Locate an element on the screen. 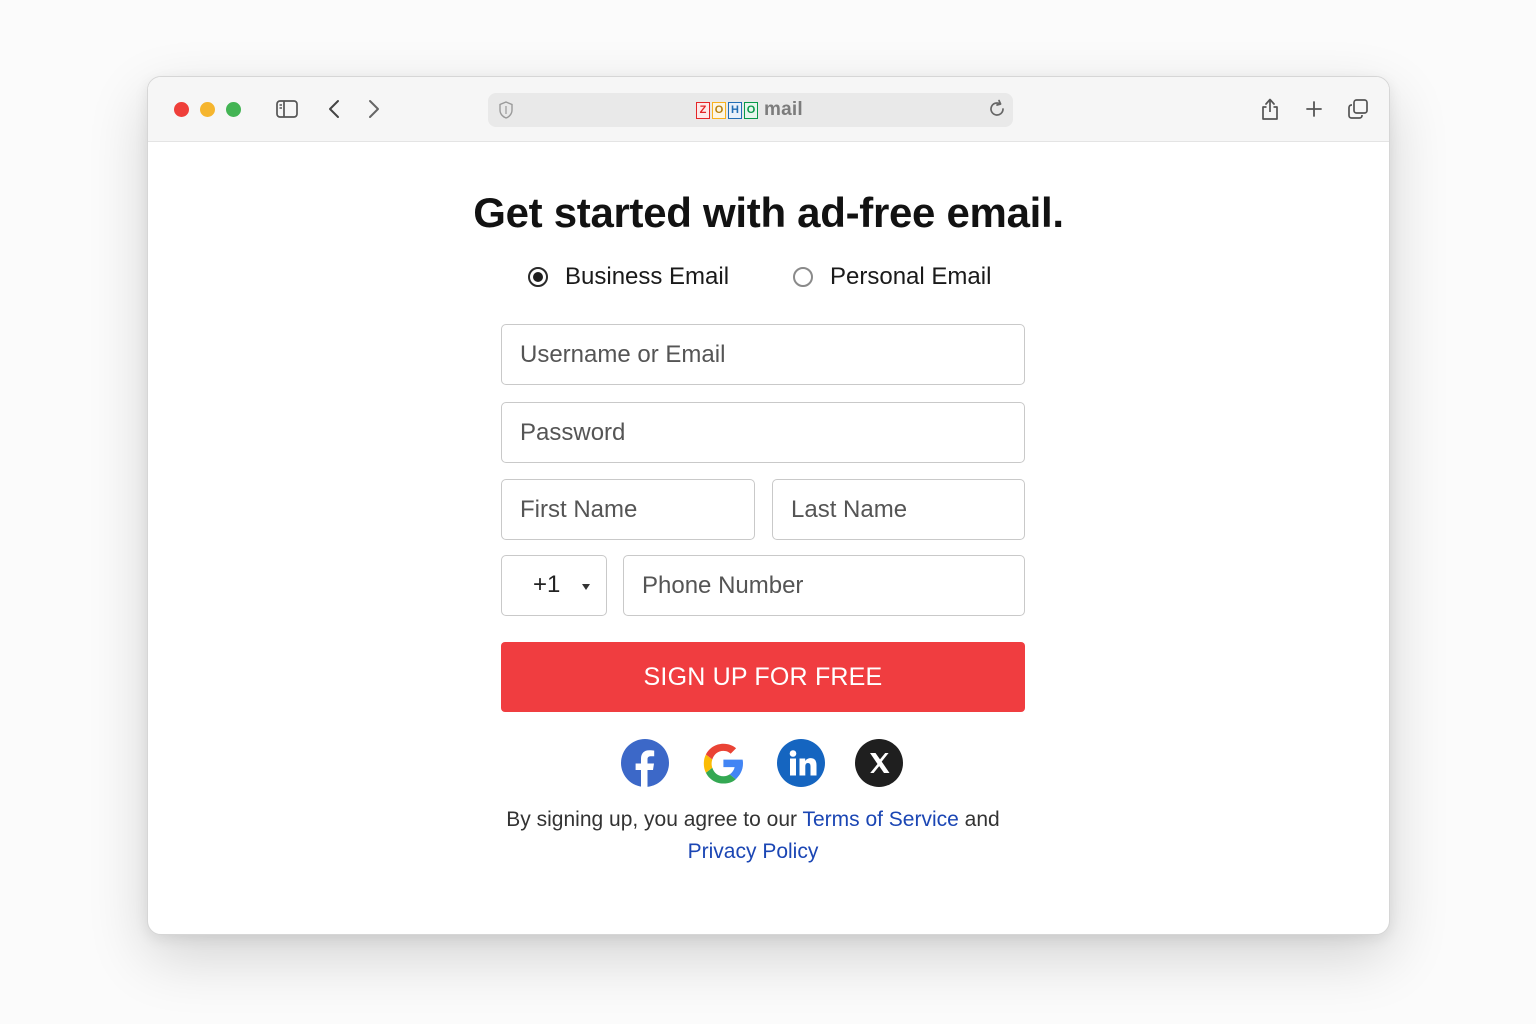  brand-logo-tile: Z is located at coordinates (703, 110).